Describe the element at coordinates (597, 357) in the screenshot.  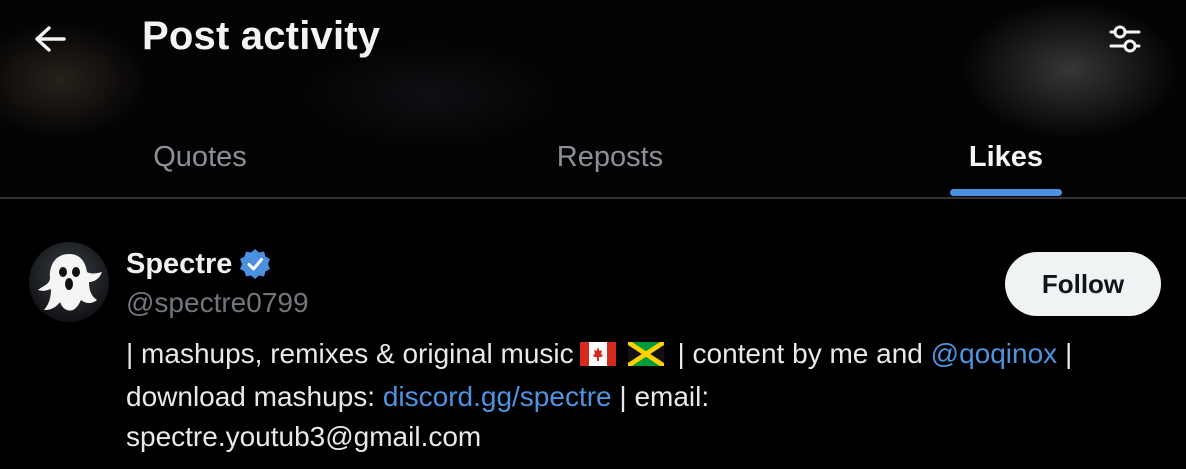
I see `canada-flag-icon` at that location.